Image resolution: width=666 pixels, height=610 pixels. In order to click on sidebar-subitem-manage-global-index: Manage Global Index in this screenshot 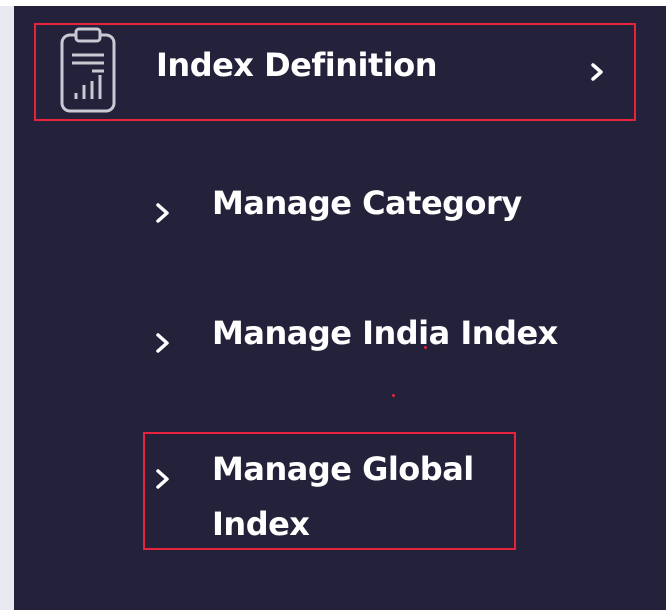, I will do `click(374, 496)`.